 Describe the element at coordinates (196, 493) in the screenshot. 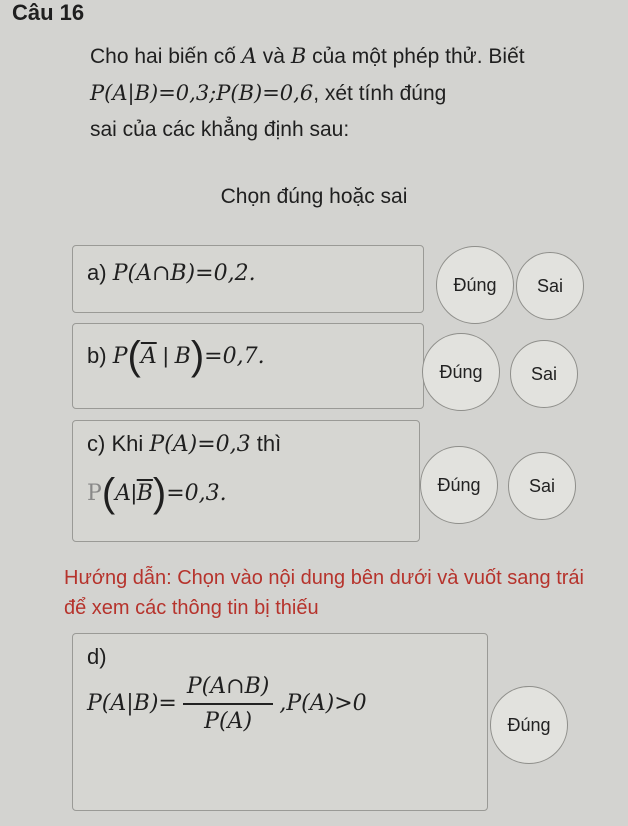

I see `statement-c-value: =0,3.` at that location.